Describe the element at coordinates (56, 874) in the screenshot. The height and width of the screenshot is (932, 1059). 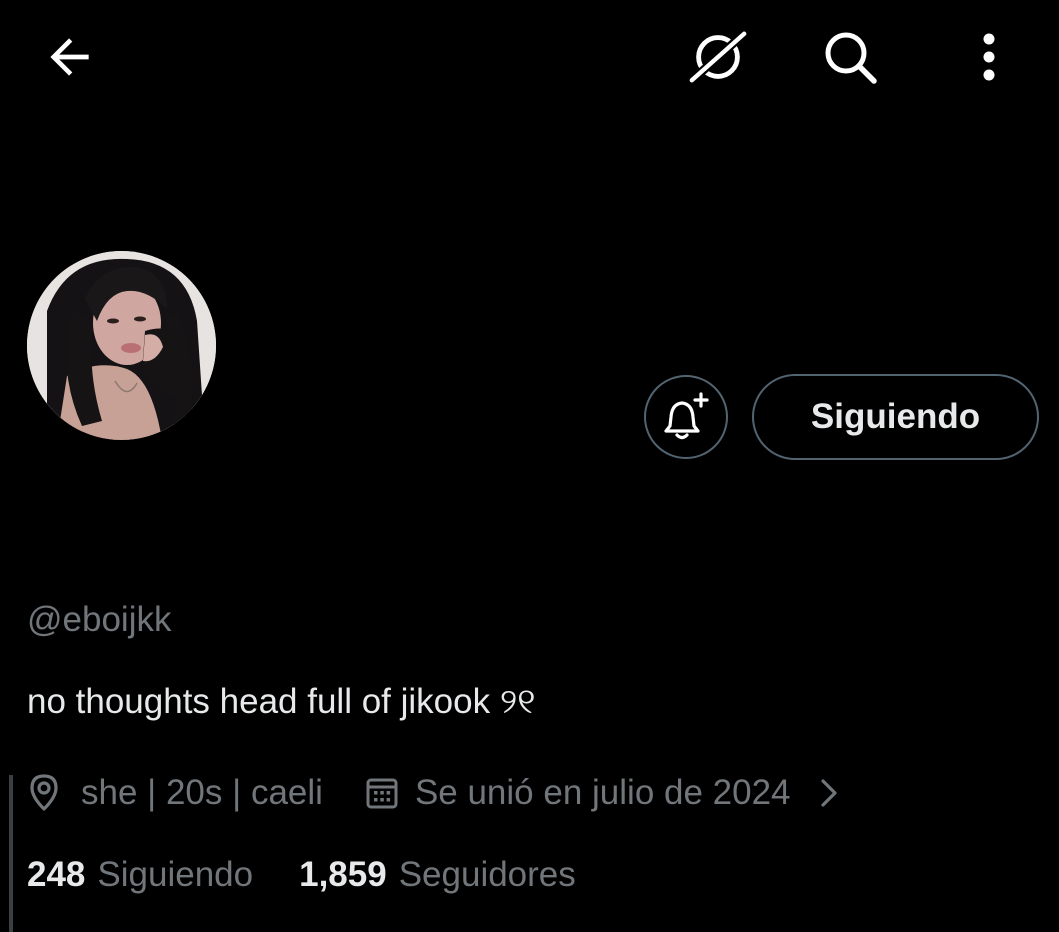
I see `following-count: 248` at that location.